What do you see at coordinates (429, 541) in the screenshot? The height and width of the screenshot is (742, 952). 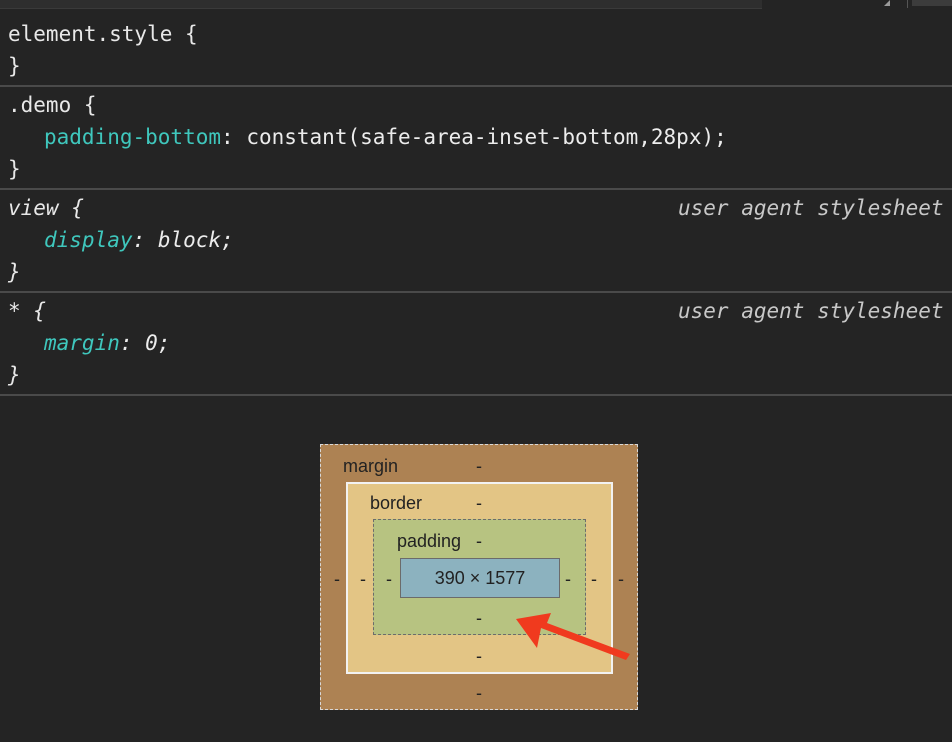 I see `padding-label: padding` at bounding box center [429, 541].